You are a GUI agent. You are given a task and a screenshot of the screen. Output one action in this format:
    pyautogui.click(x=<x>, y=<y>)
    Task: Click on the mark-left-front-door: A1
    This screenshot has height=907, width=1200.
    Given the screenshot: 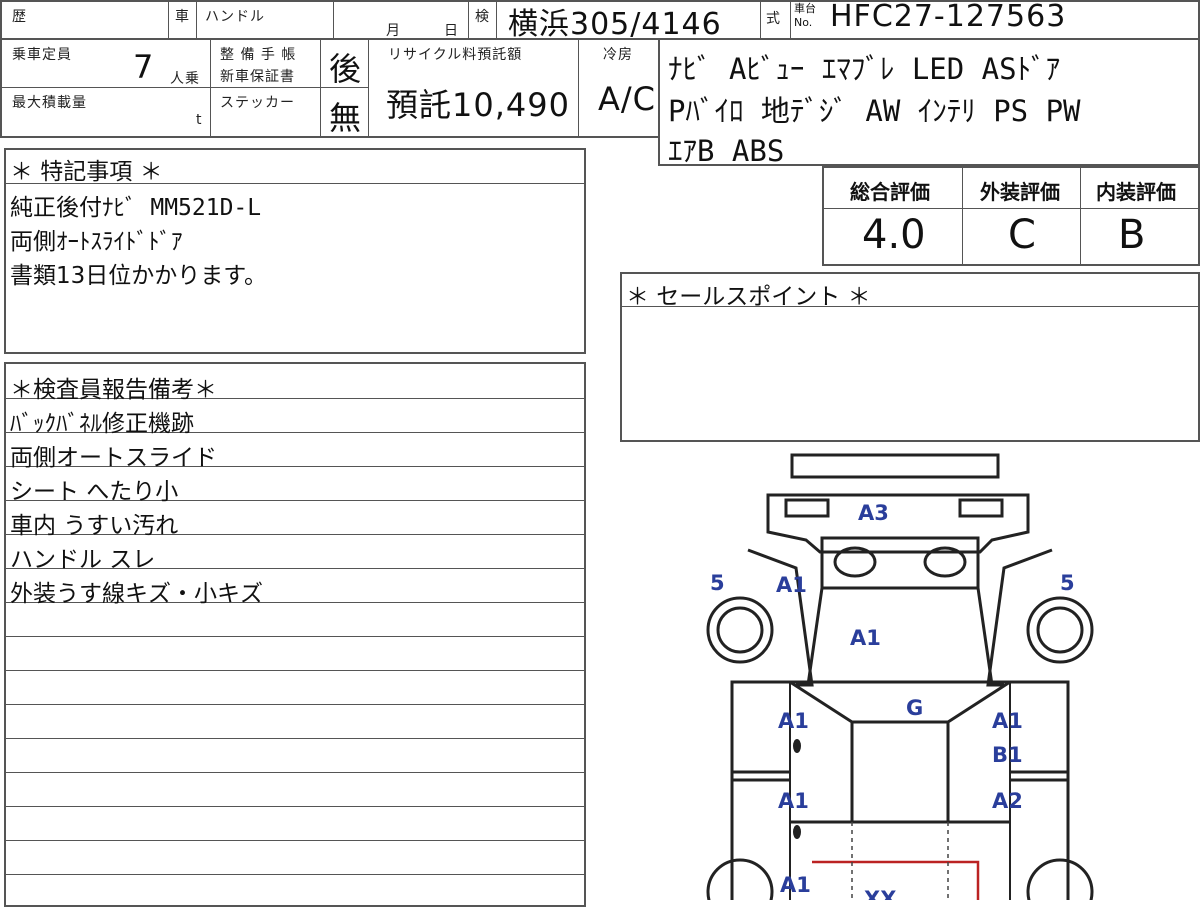 What is the action you would take?
    pyautogui.click(x=793, y=721)
    